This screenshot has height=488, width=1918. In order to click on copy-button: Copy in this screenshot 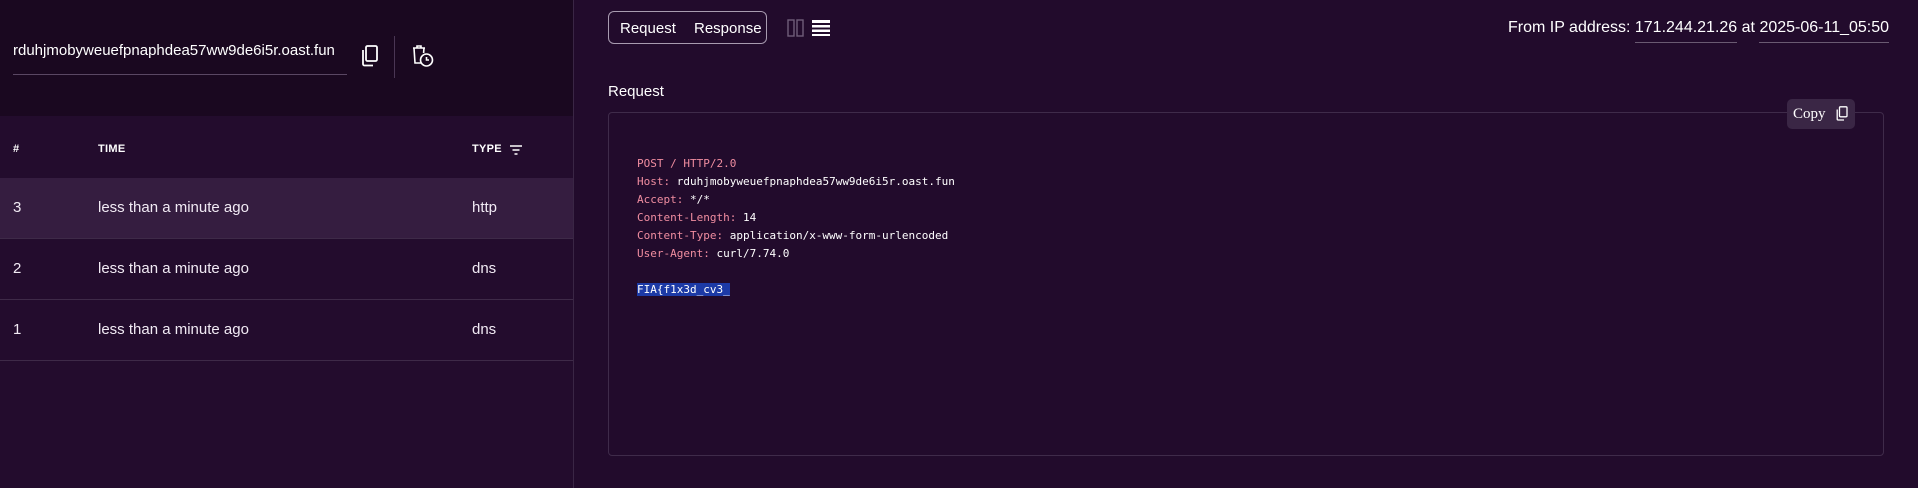, I will do `click(1821, 114)`.